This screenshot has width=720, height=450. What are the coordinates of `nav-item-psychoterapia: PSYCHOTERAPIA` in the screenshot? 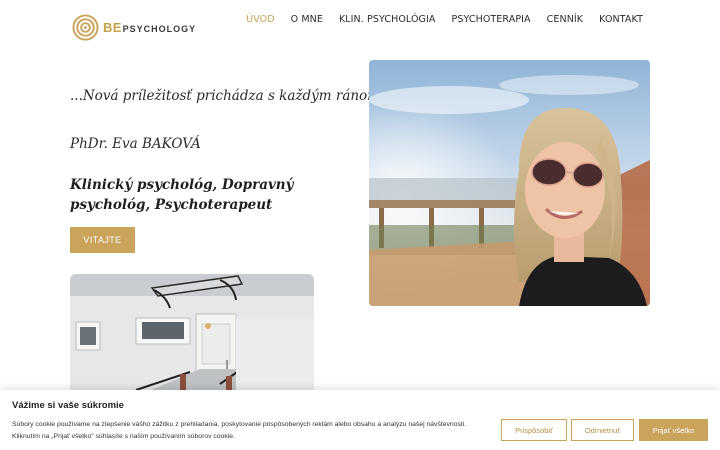 It's located at (491, 19).